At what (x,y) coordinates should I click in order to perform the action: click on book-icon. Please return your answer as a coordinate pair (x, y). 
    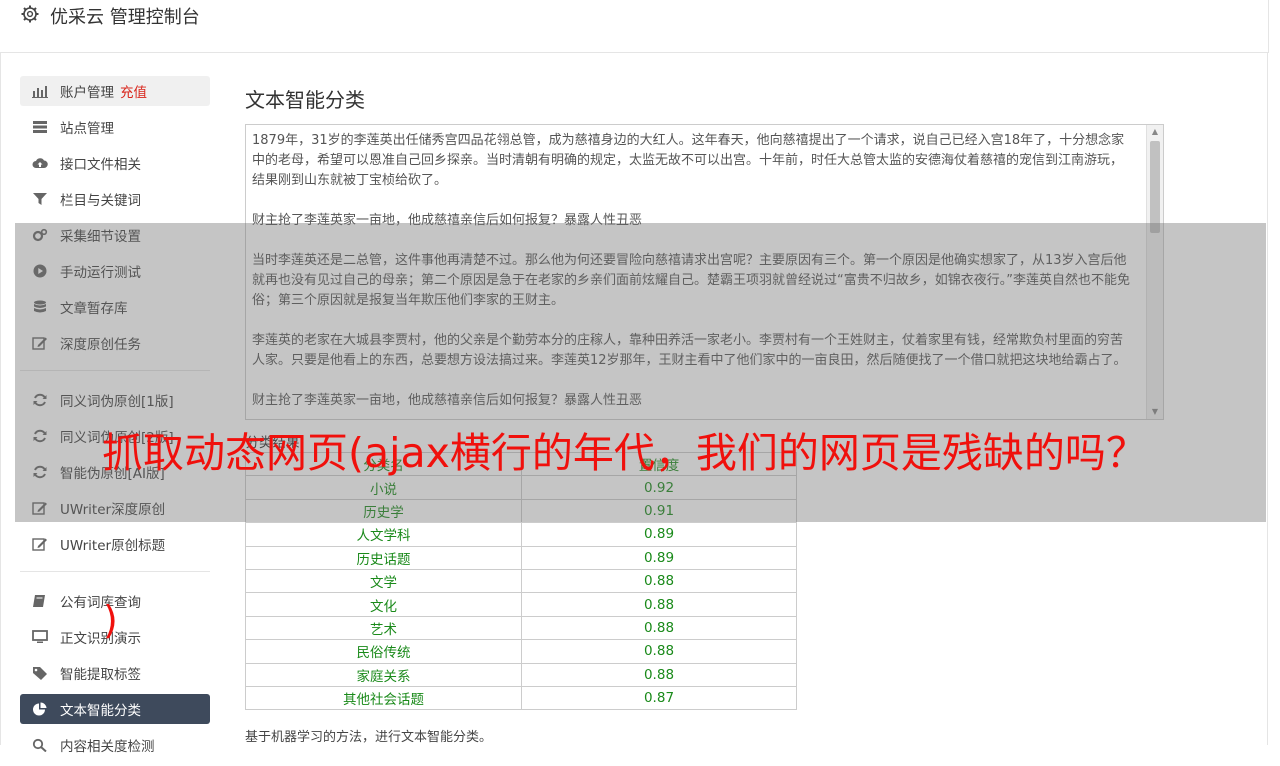
    Looking at the image, I should click on (40, 601).